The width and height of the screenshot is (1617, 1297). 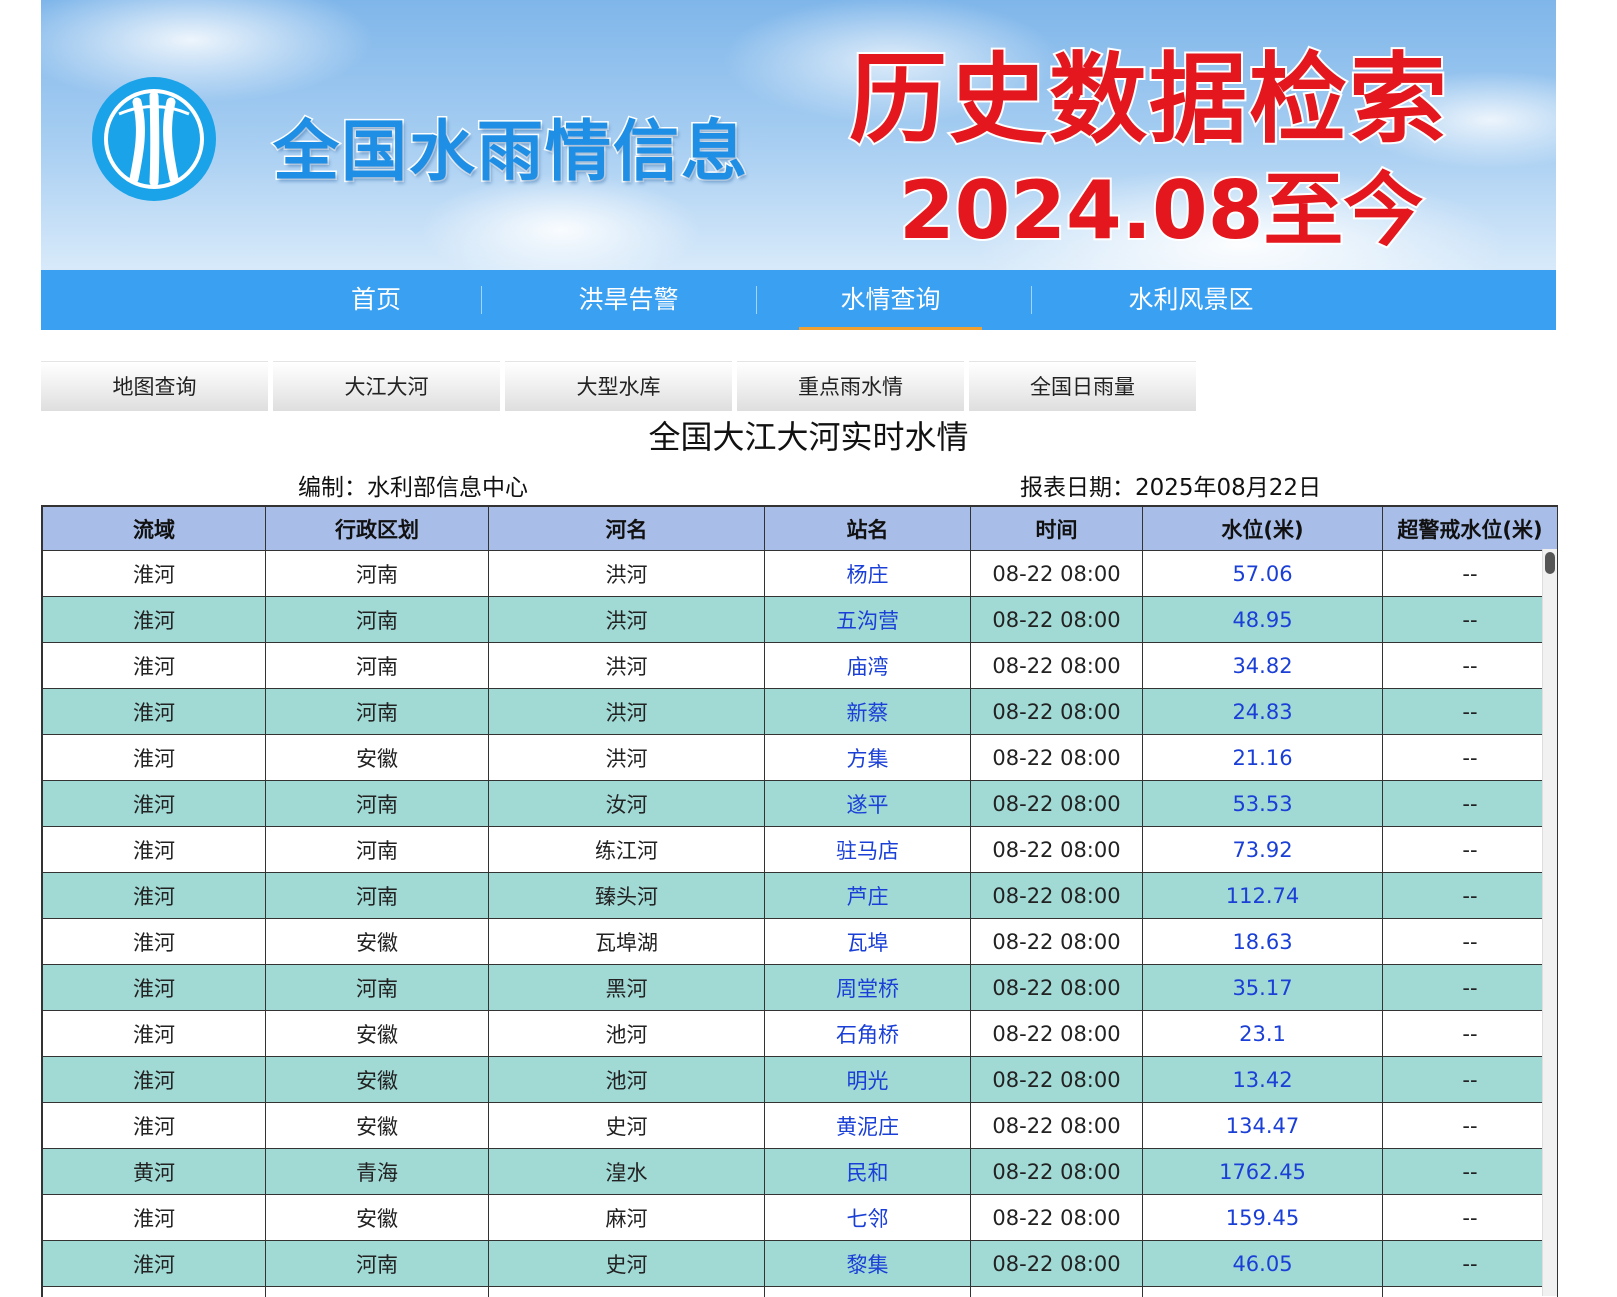 I want to click on cell-station: 石角桥, so click(x=868, y=1034).